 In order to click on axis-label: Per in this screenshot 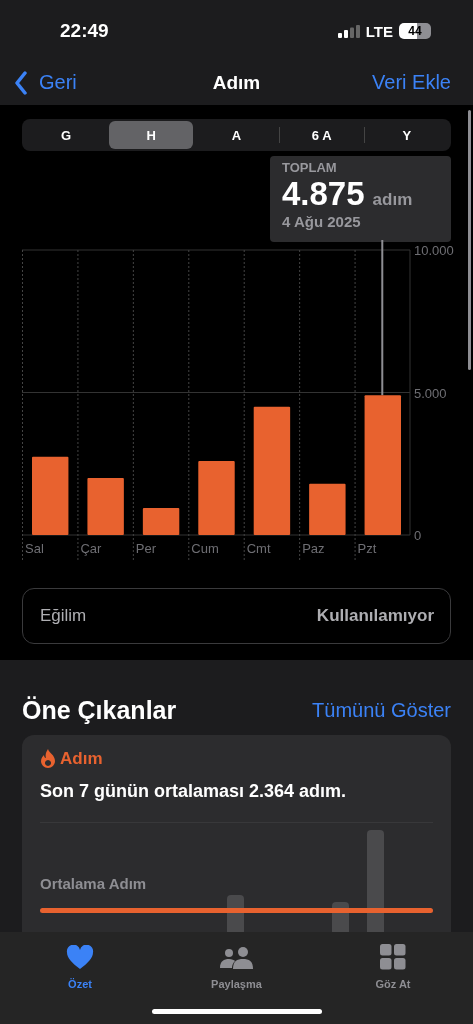, I will do `click(146, 548)`.